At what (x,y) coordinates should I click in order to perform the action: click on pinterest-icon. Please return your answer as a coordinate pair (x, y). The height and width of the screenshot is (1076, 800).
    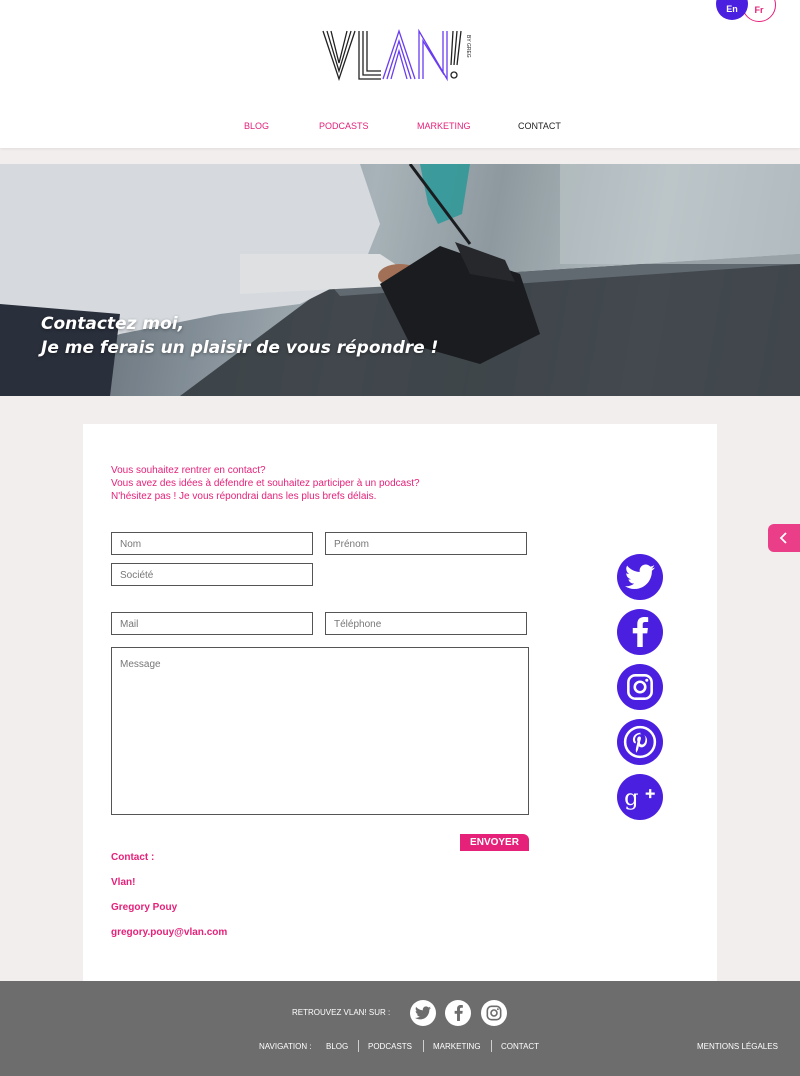
    Looking at the image, I should click on (640, 742).